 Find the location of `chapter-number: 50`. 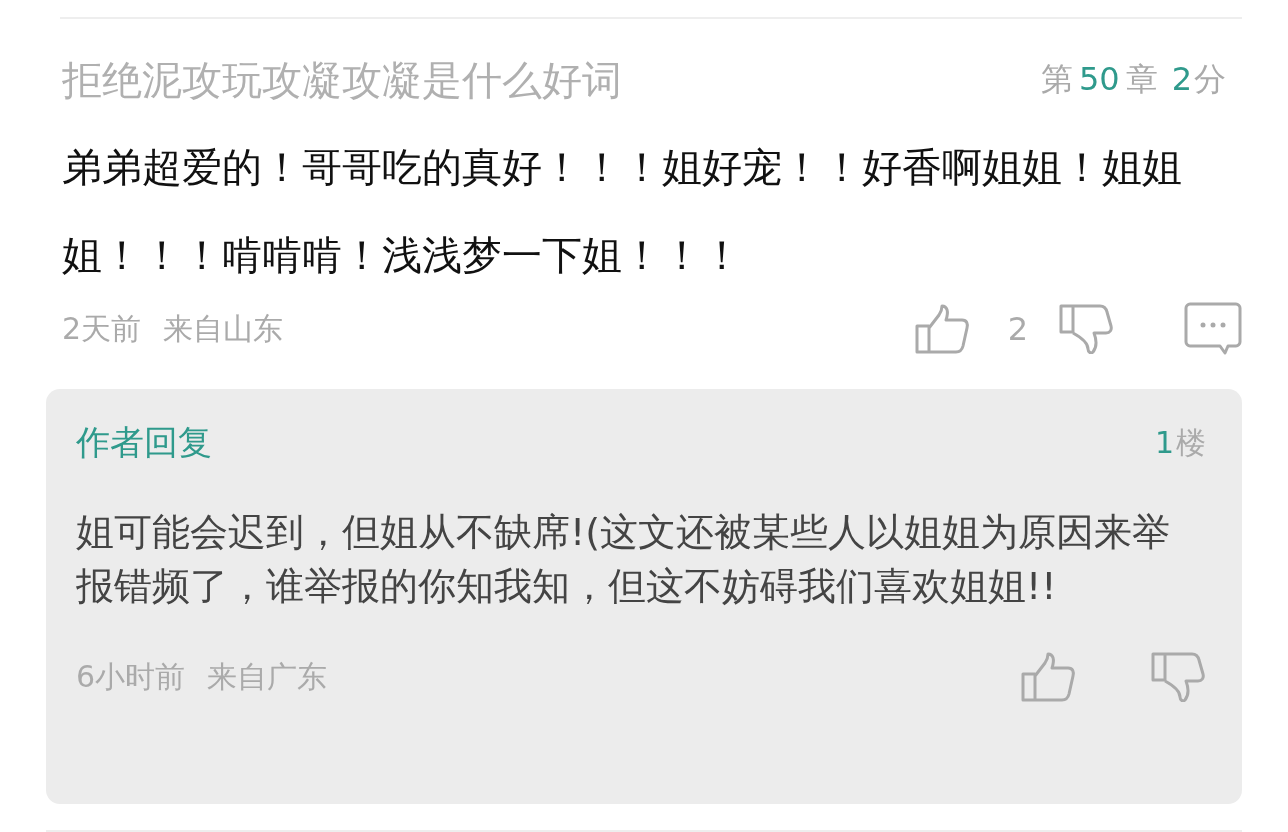

chapter-number: 50 is located at coordinates (1099, 79).